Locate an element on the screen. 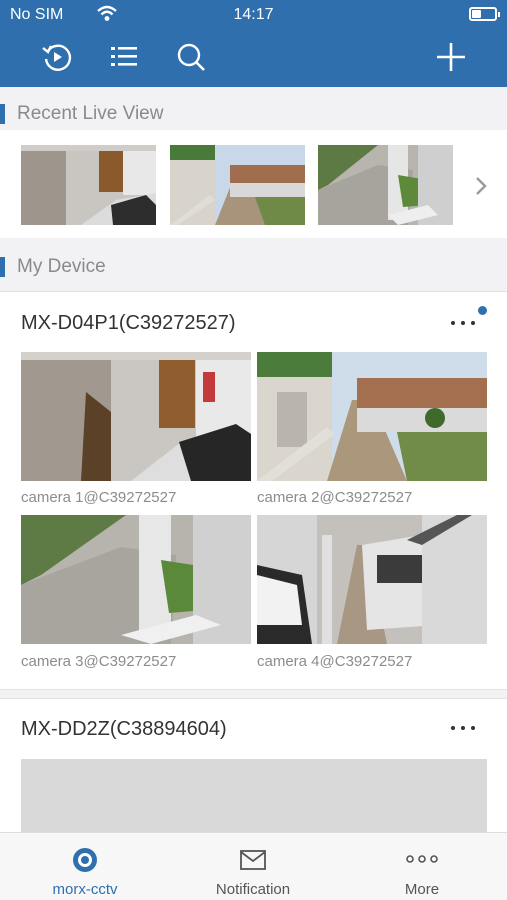  new-badge-dot is located at coordinates (482, 310).